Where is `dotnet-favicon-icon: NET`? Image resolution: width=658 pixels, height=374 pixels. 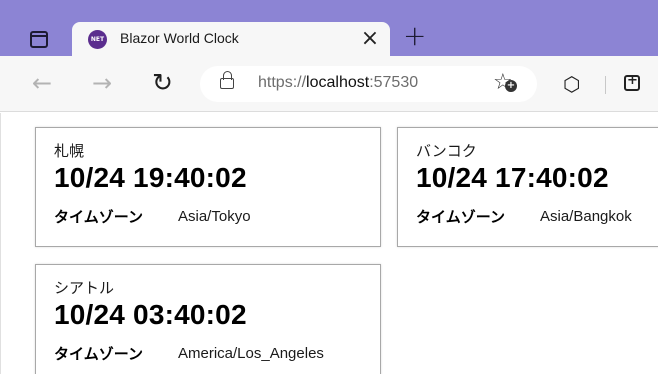
dotnet-favicon-icon: NET is located at coordinates (97, 39).